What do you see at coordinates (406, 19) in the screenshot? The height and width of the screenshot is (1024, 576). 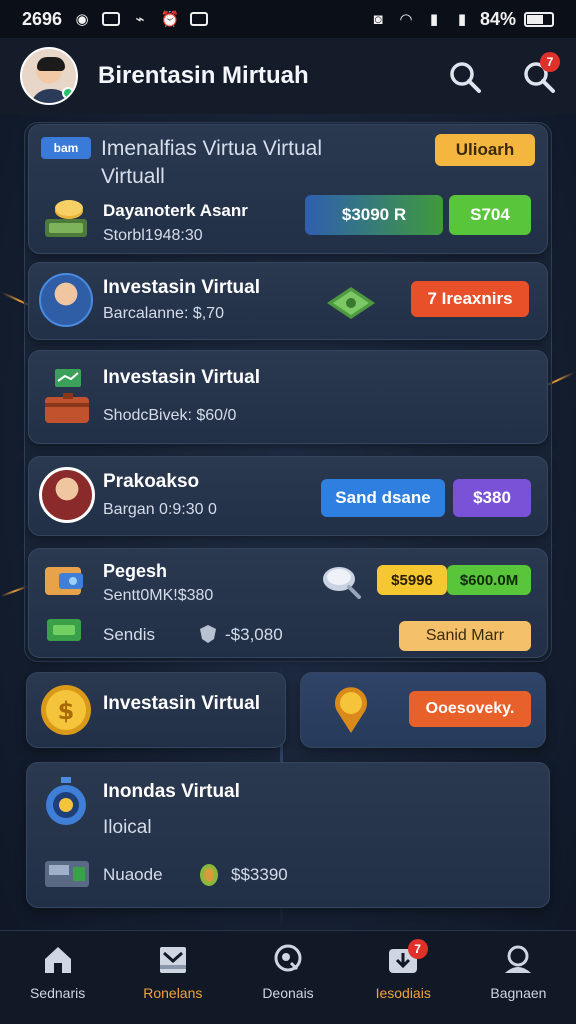 I see `wifi-icon: ◠` at bounding box center [406, 19].